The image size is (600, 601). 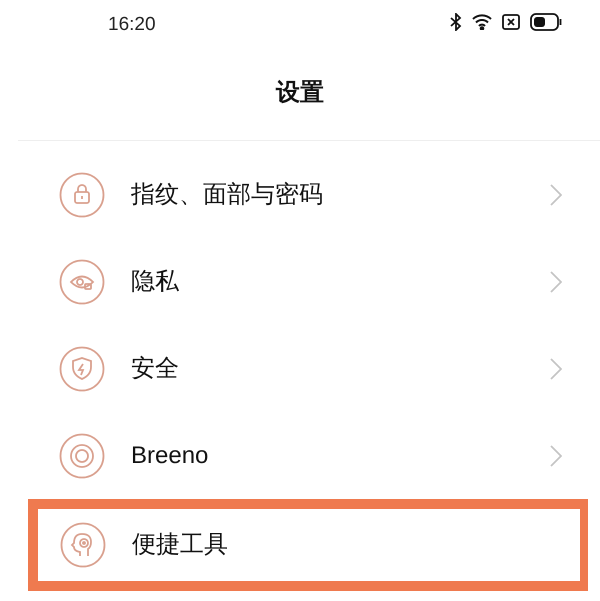 What do you see at coordinates (456, 22) in the screenshot?
I see `bluetooth-icon` at bounding box center [456, 22].